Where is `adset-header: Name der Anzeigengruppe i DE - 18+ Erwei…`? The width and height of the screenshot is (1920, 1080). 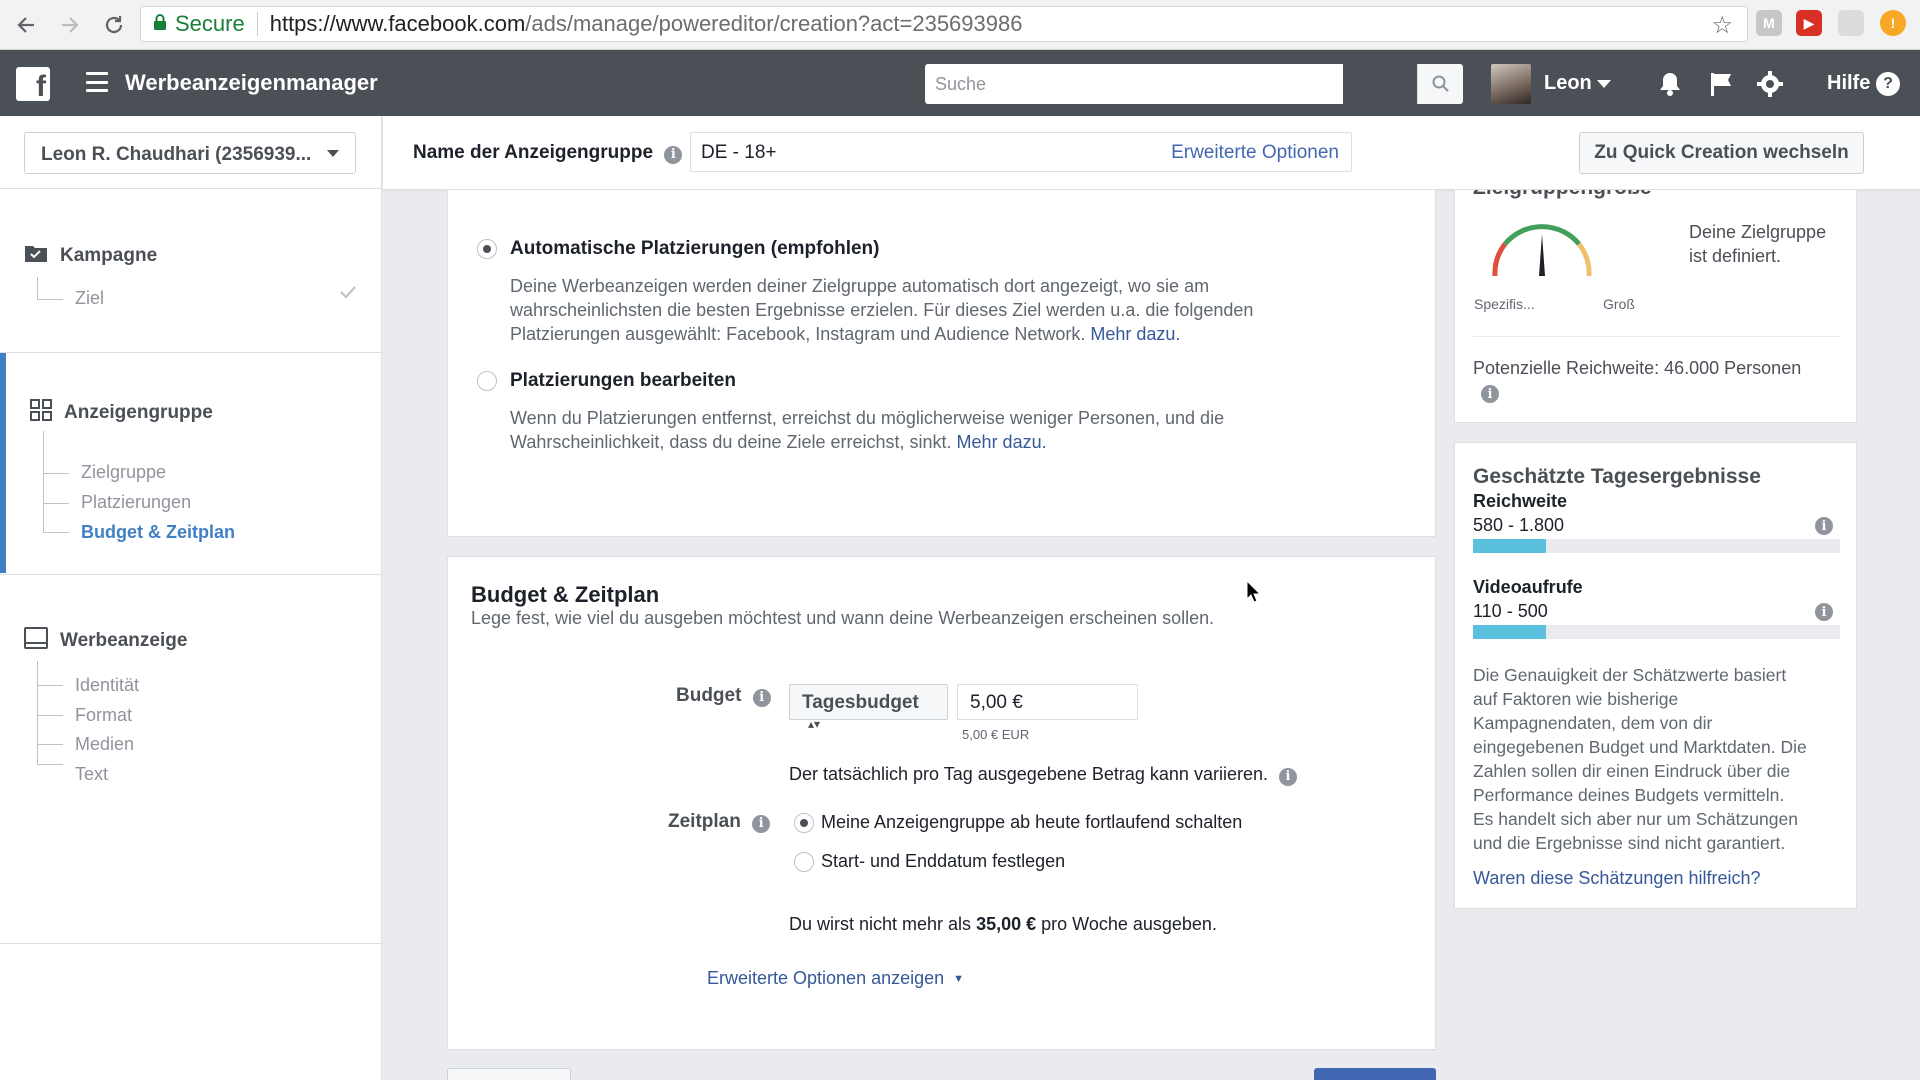
adset-header: Name der Anzeigengruppe i DE - 18+ Erwei… is located at coordinates (1151, 153).